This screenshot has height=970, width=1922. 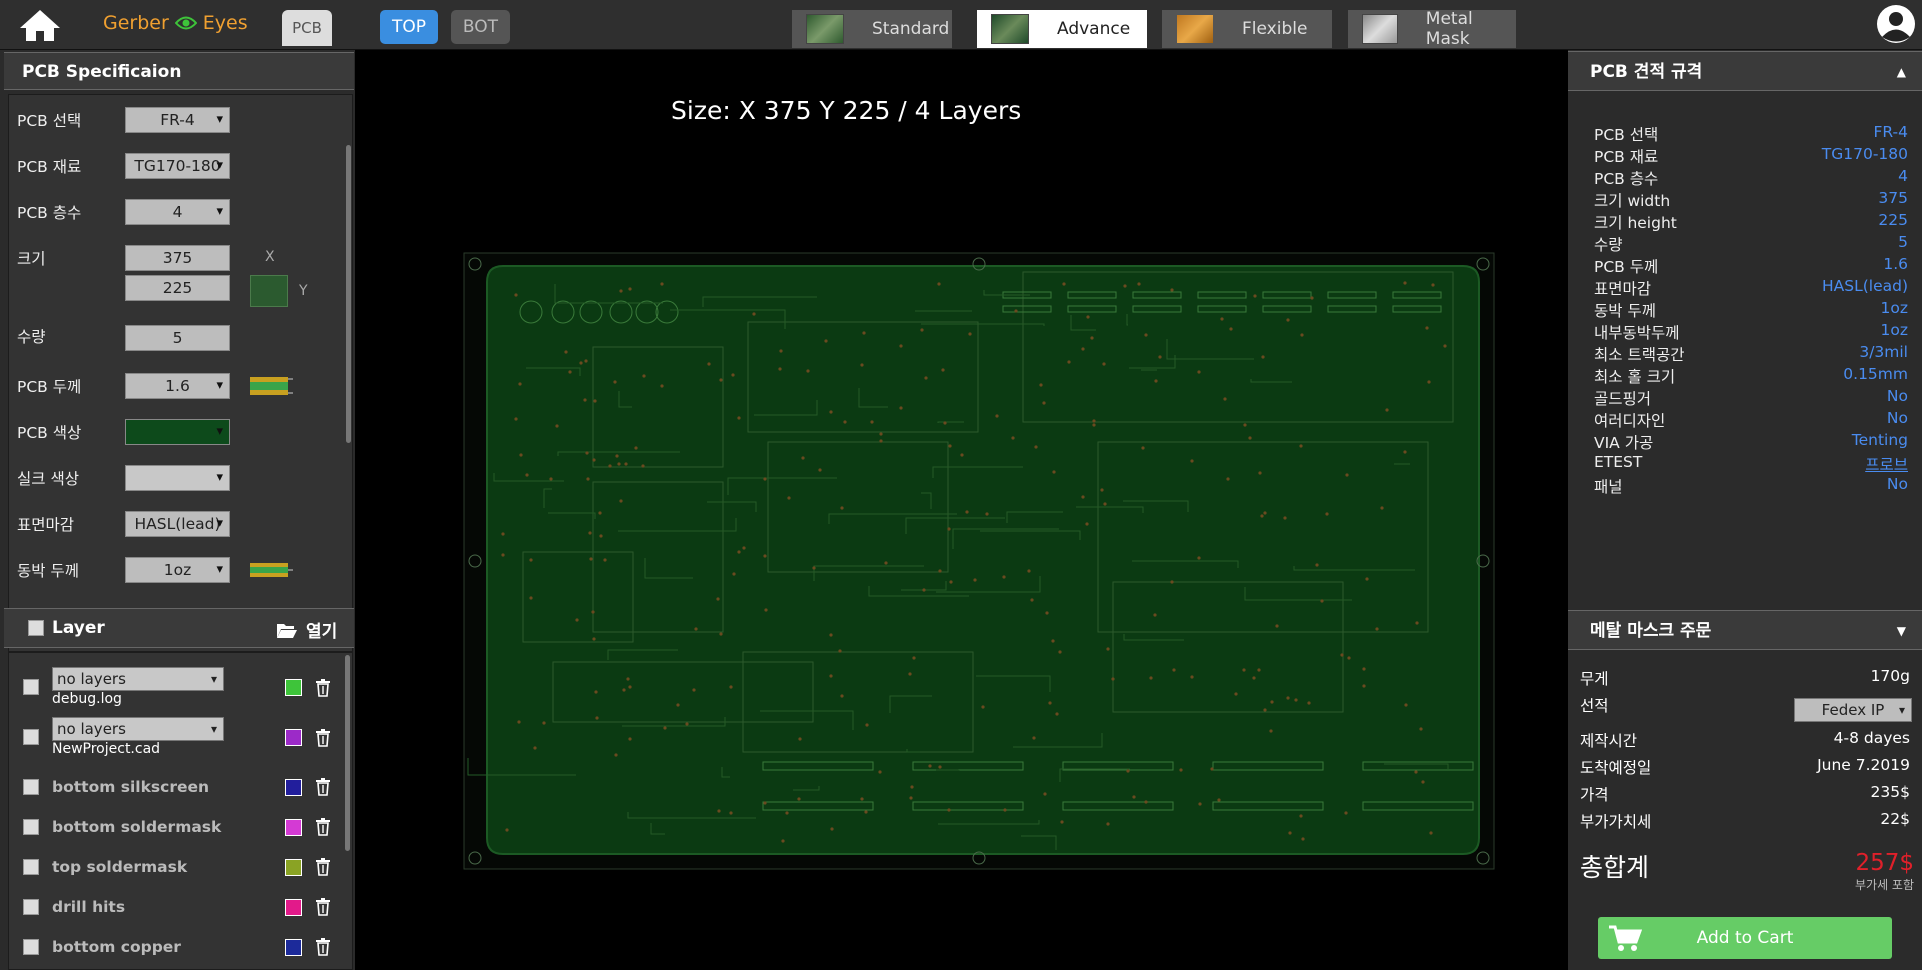 I want to click on silk-color-dropdown, so click(x=177, y=478).